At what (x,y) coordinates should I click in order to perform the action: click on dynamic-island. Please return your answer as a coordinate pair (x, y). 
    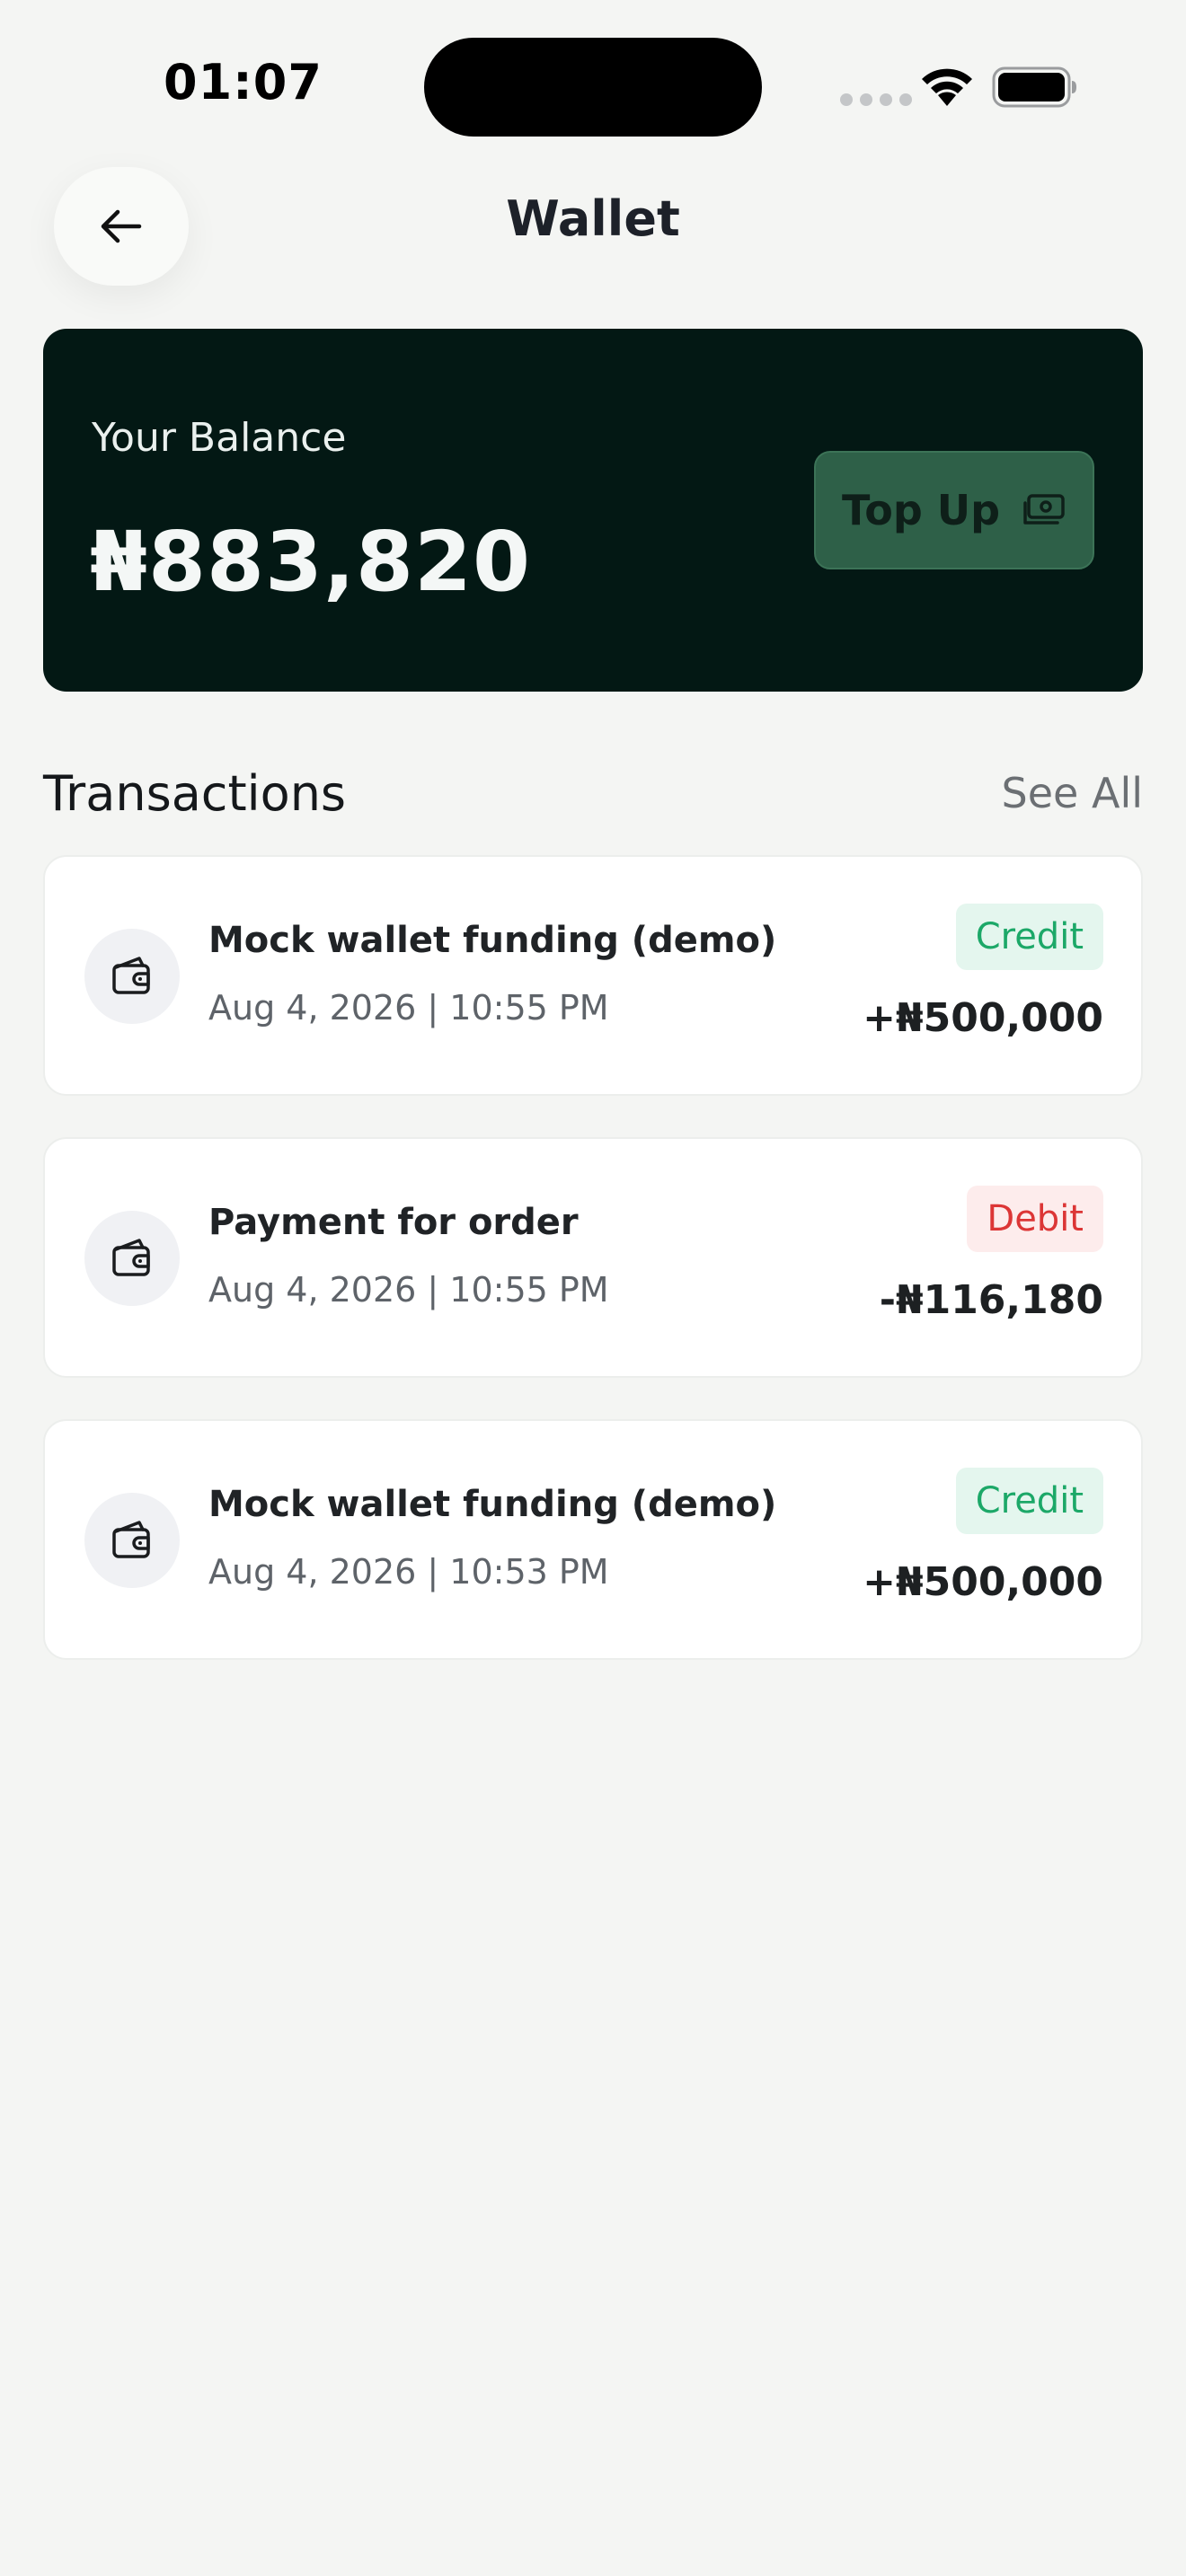
    Looking at the image, I should click on (593, 87).